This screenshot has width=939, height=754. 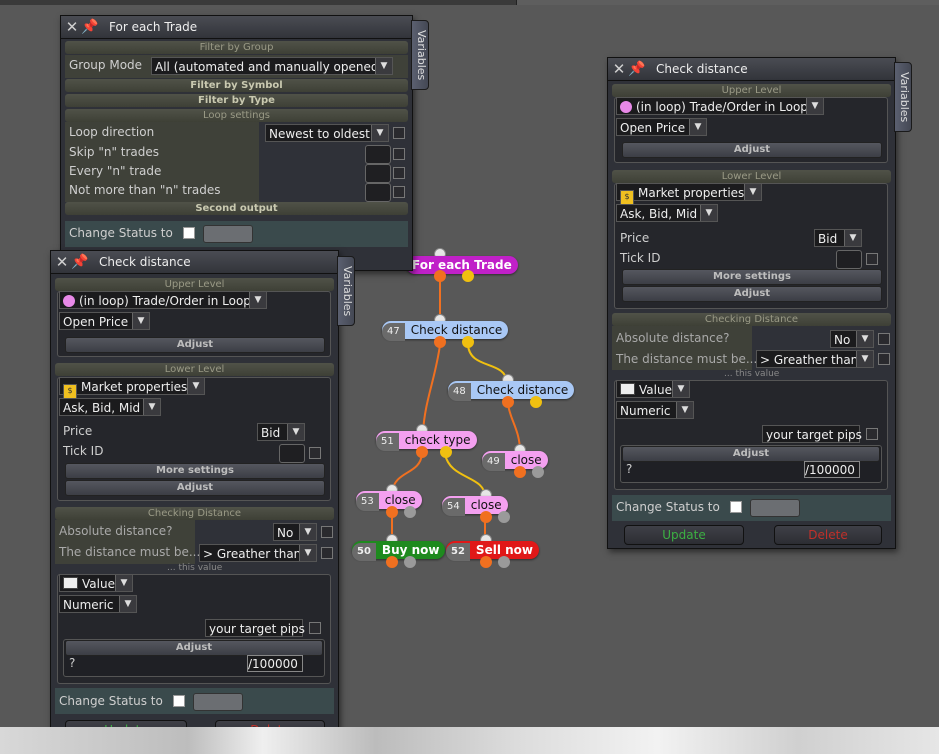 What do you see at coordinates (828, 535) in the screenshot?
I see `delete-button: Delete` at bounding box center [828, 535].